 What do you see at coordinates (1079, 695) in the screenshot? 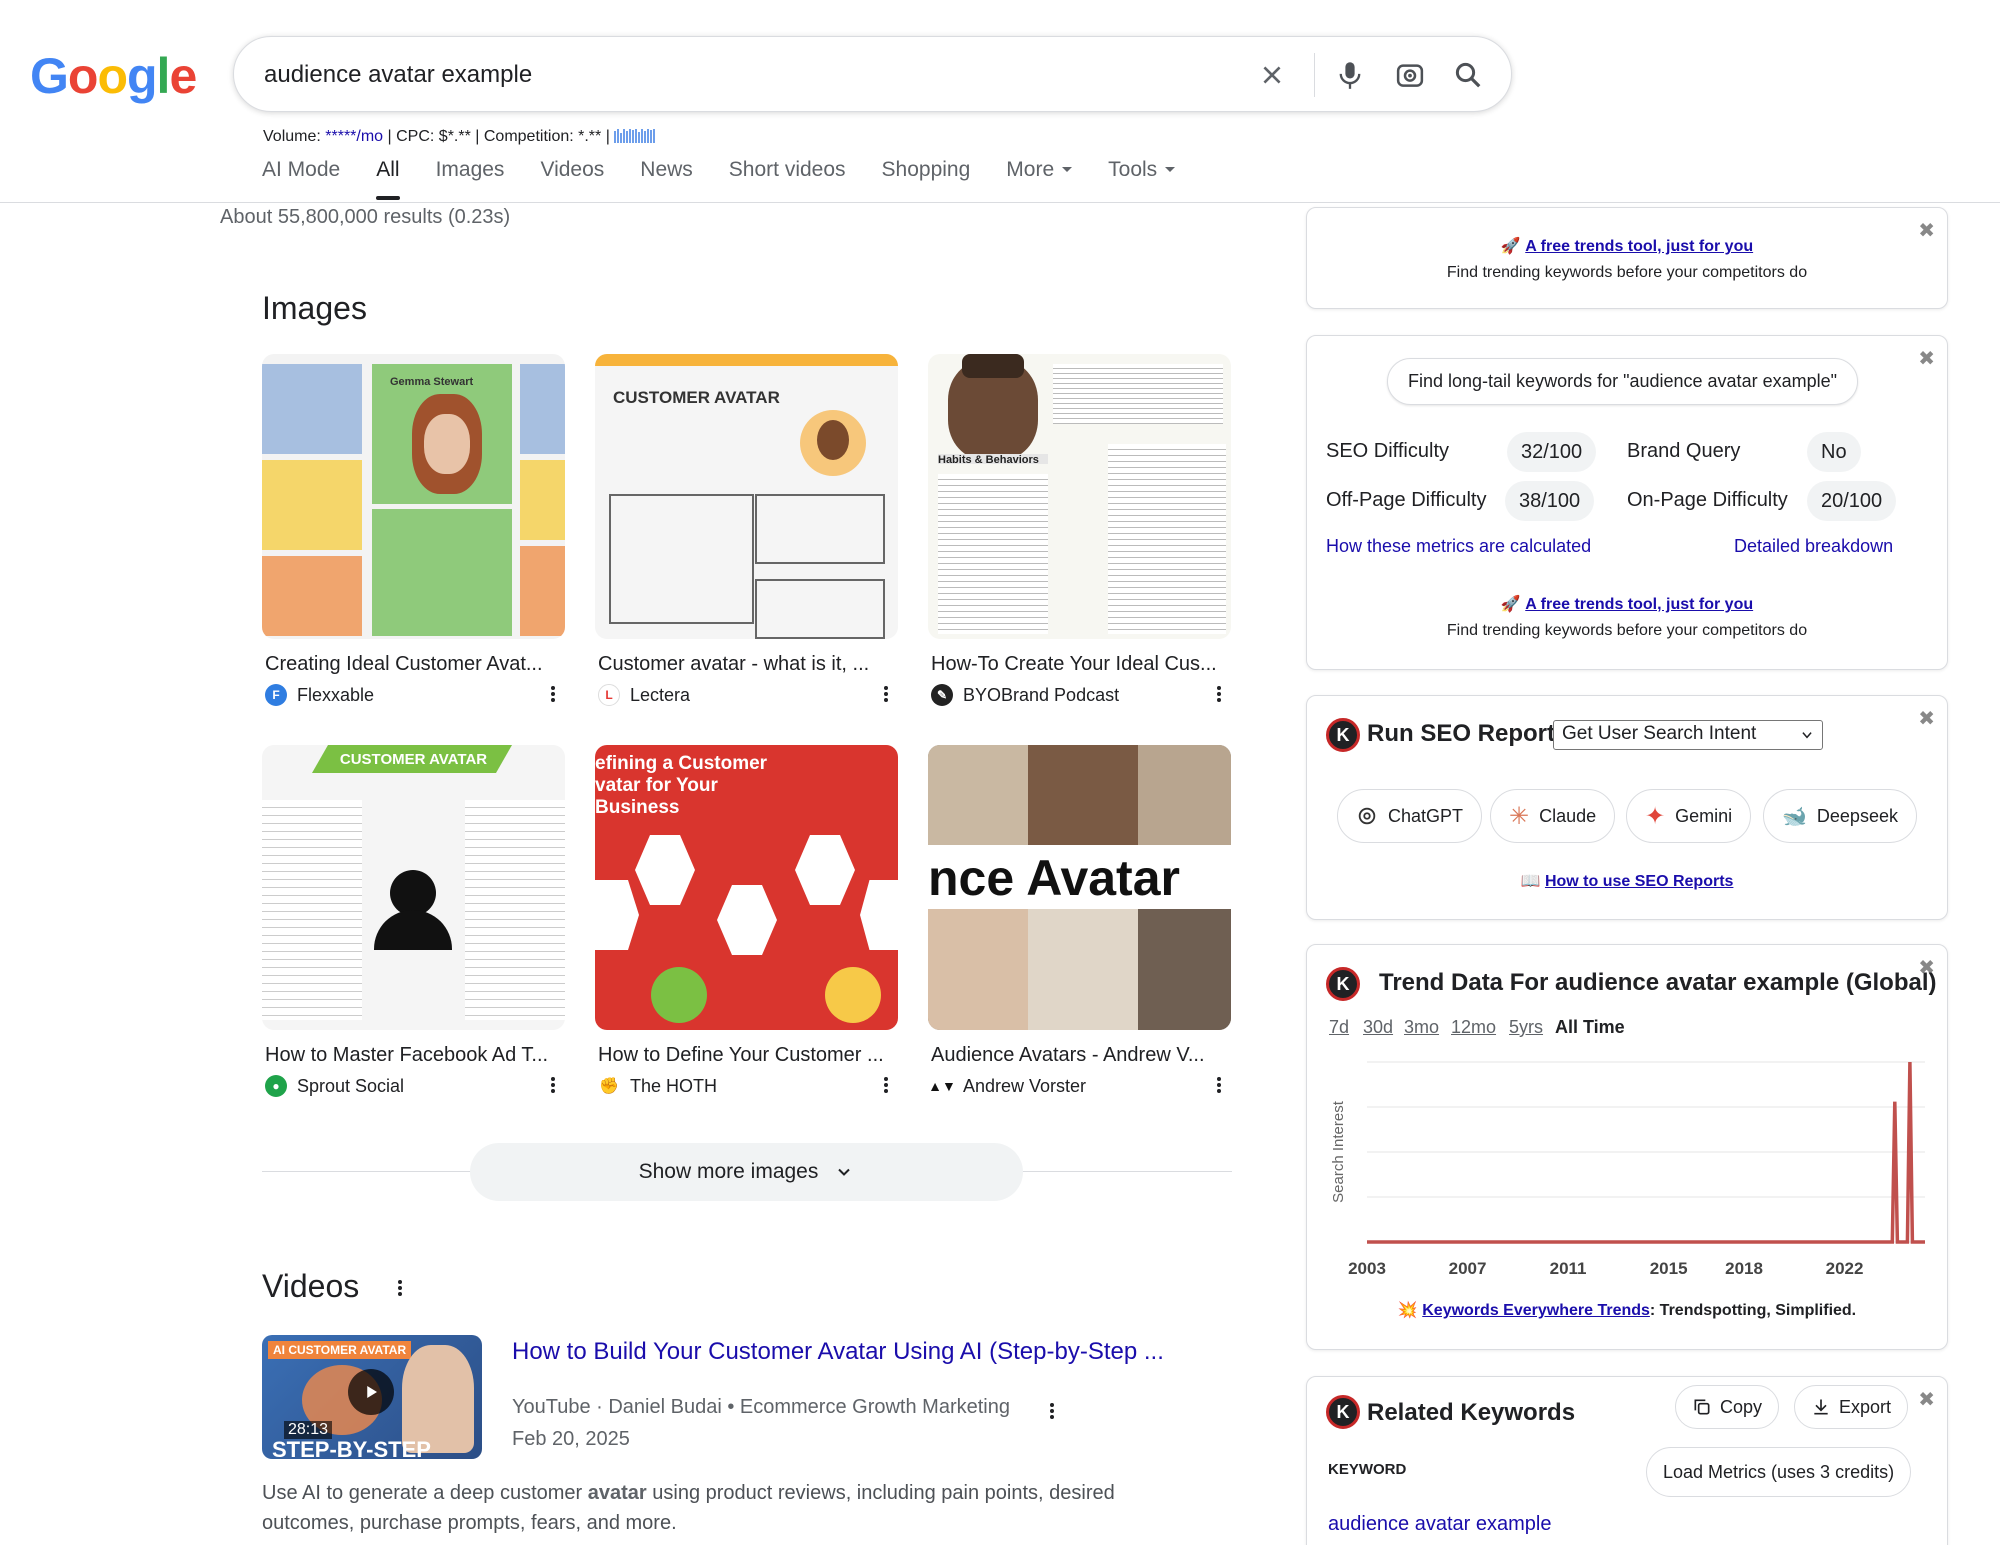
I see `image-source: ✎ BYOBrand Podcast` at bounding box center [1079, 695].